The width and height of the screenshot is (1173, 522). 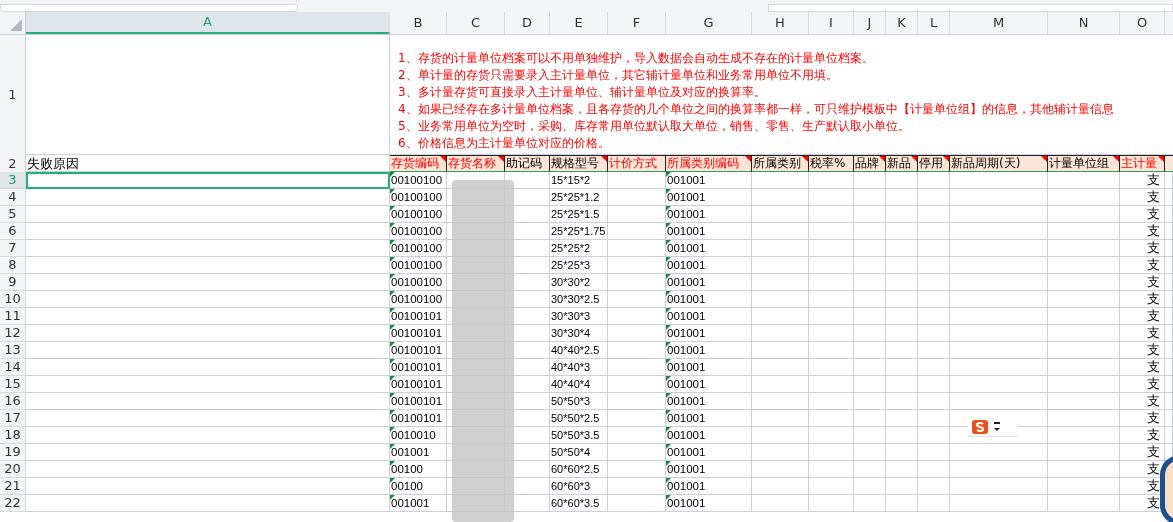 I want to click on table-cell: 失败原因, so click(x=208, y=163).